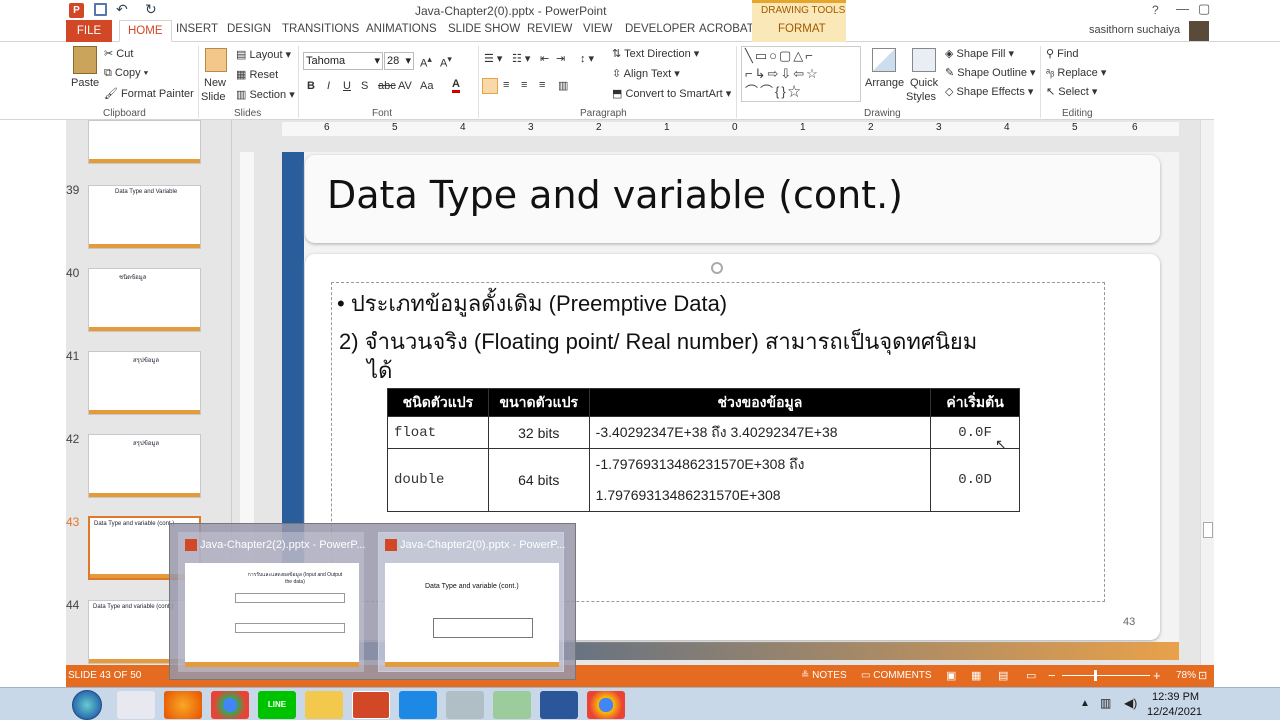 This screenshot has height=720, width=1280. What do you see at coordinates (426, 86) in the screenshot?
I see `change-case-button: Aa` at bounding box center [426, 86].